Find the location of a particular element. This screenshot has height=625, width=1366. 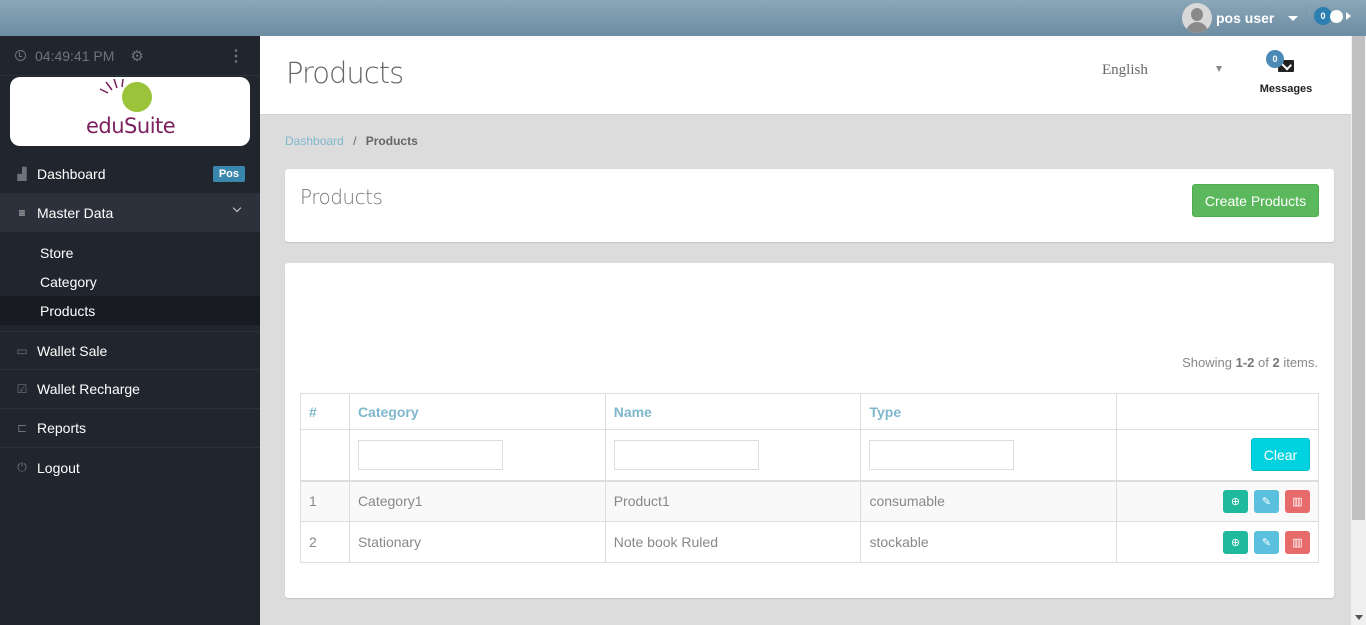

scrollbar-thumb is located at coordinates (1358, 278).